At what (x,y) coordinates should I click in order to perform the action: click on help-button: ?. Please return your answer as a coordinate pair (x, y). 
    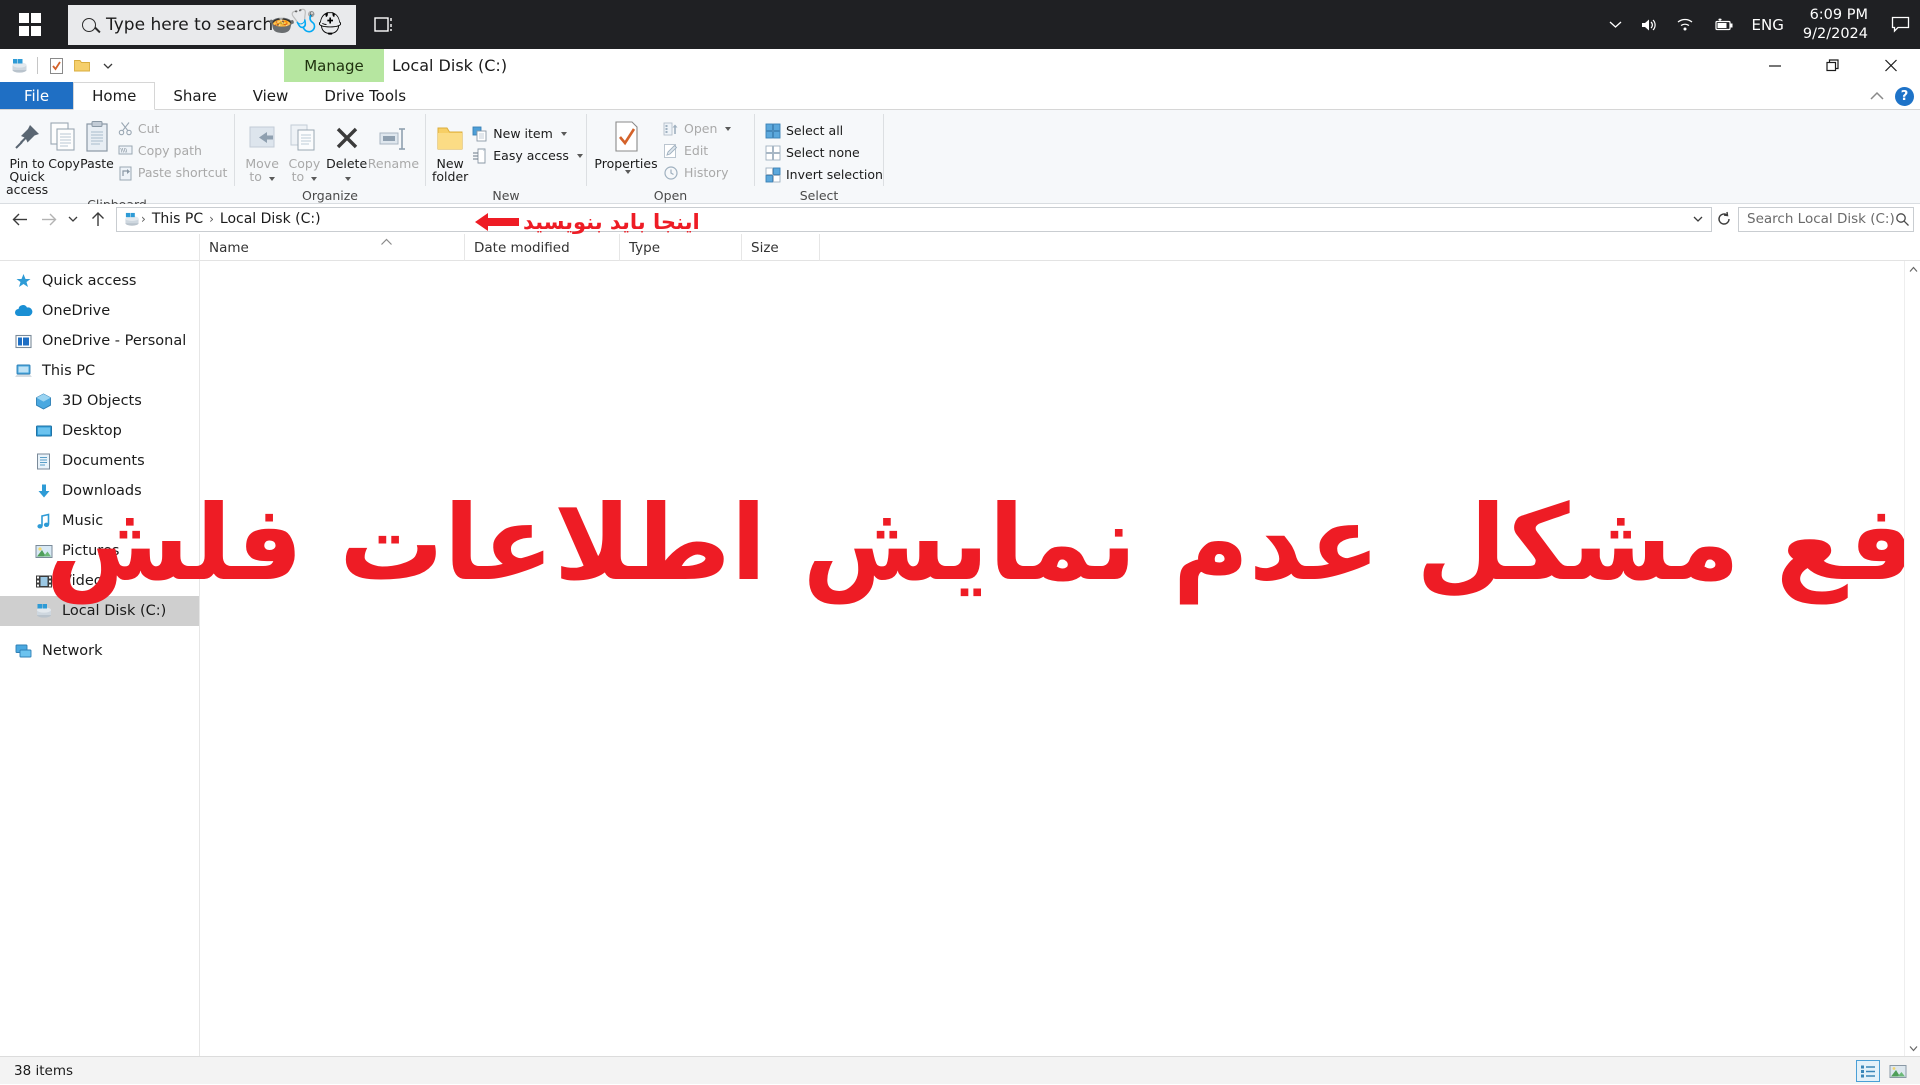
    Looking at the image, I should click on (1904, 96).